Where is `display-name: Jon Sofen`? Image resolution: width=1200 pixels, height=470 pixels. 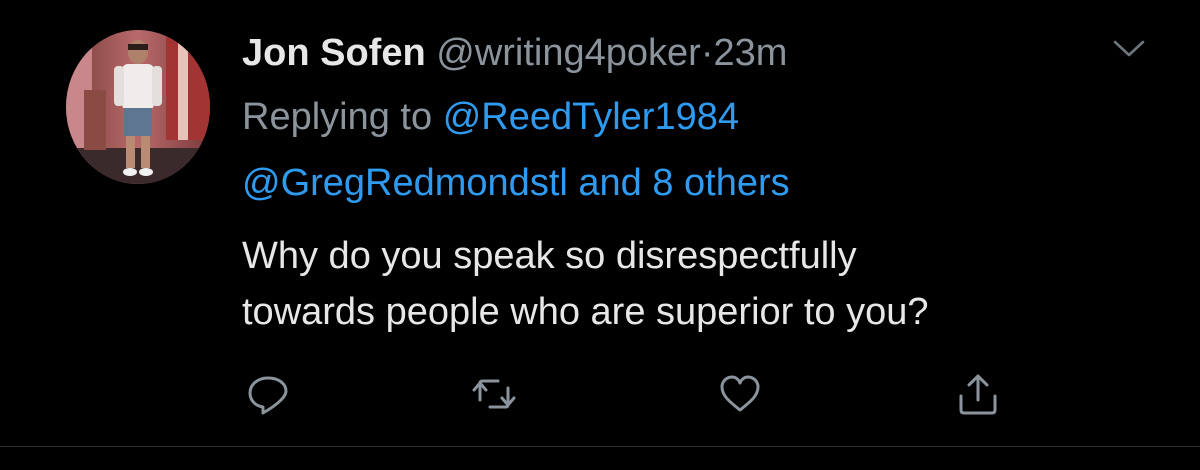 display-name: Jon Sofen is located at coordinates (334, 53).